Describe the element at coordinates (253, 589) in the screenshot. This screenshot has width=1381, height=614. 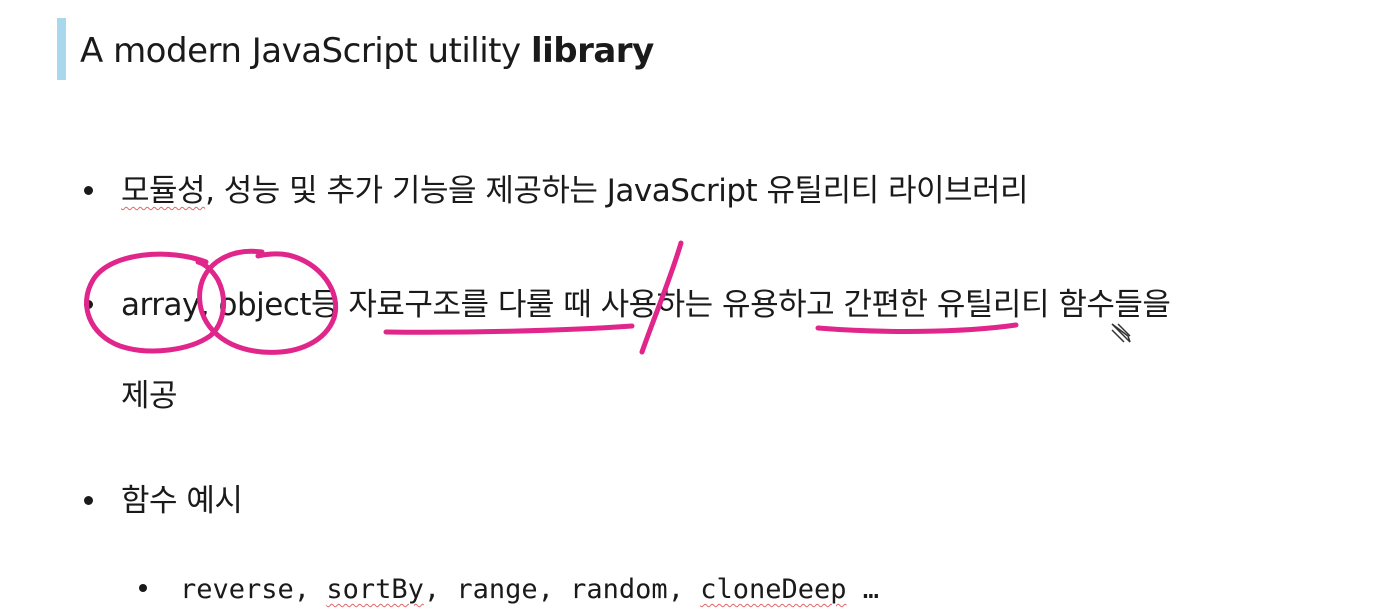
I see `code-before: reverse,` at that location.